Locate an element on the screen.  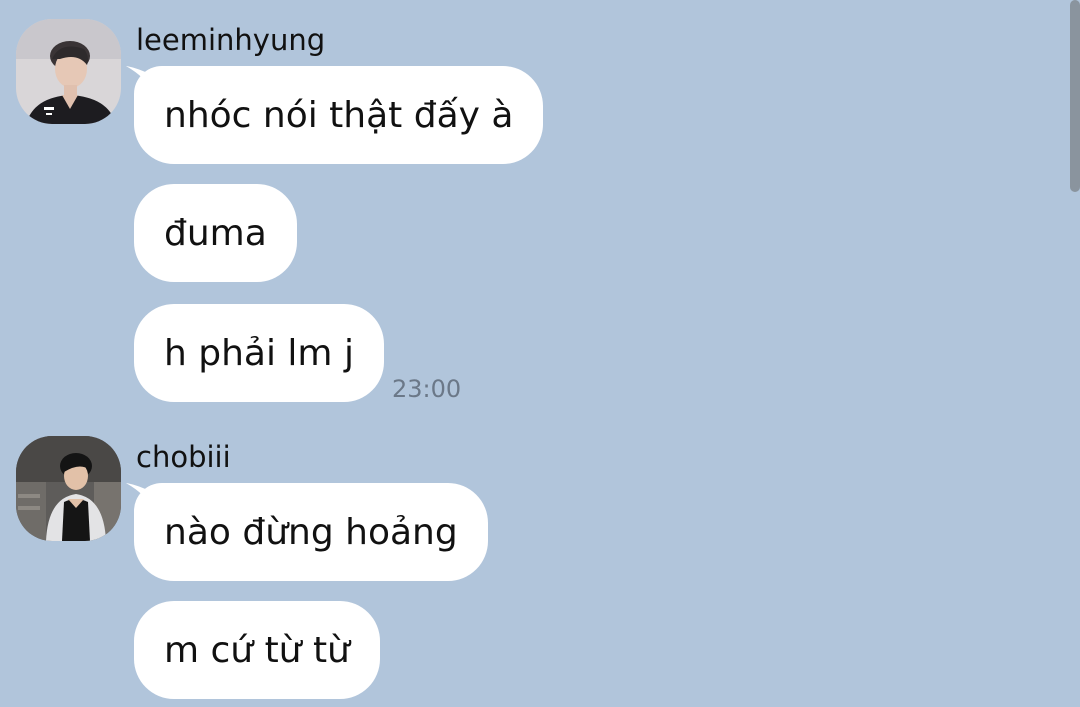
avatar-leeminhyung is located at coordinates (68, 71).